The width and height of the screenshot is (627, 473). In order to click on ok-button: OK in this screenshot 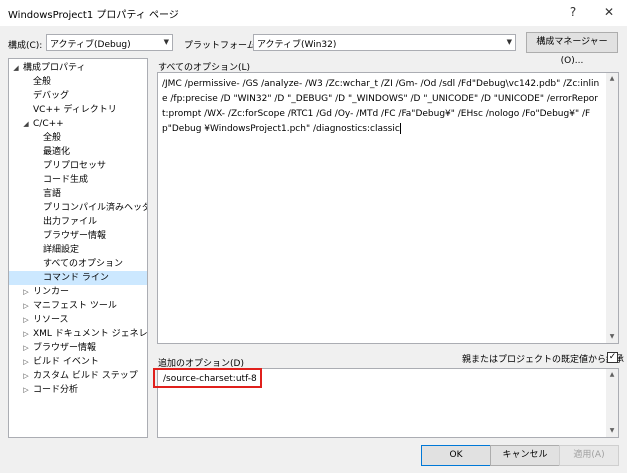, I will do `click(456, 455)`.